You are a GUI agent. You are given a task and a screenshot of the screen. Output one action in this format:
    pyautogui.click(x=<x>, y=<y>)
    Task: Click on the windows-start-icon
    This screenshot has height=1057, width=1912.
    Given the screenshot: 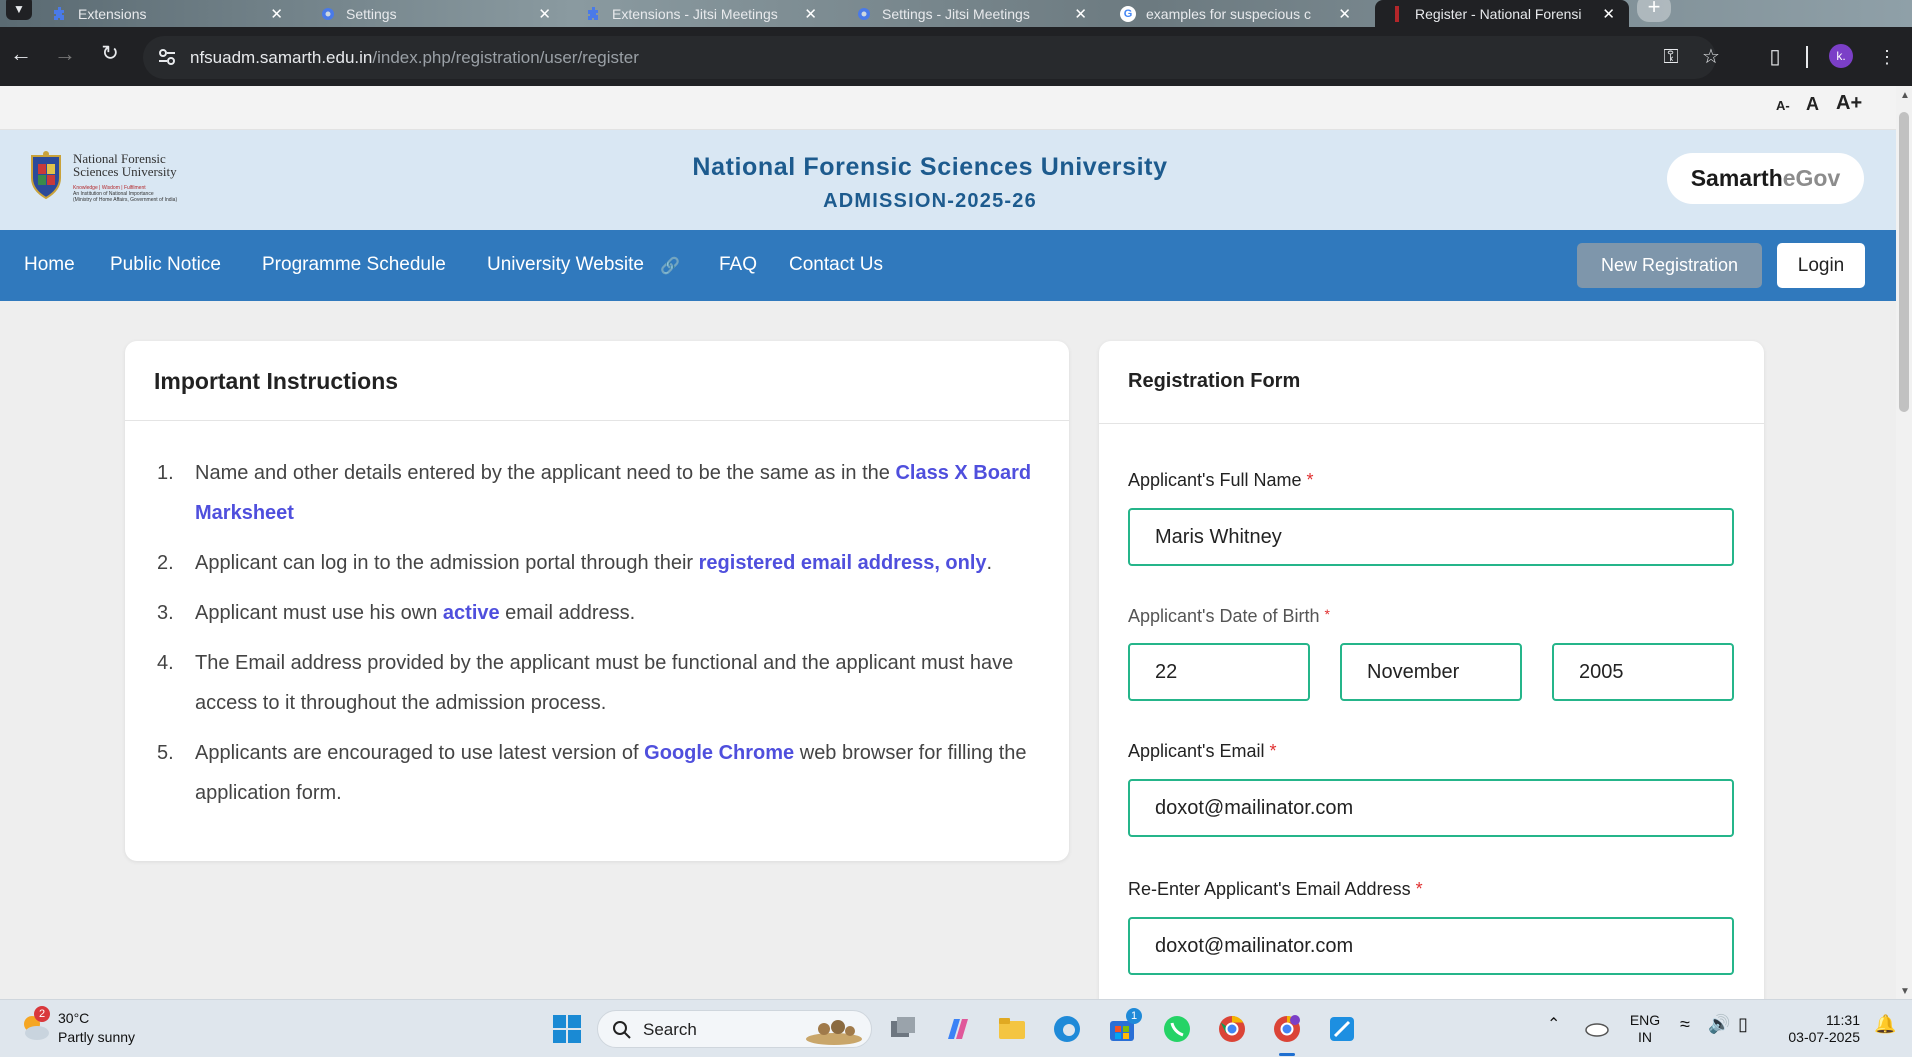 What is the action you would take?
    pyautogui.click(x=567, y=1029)
    